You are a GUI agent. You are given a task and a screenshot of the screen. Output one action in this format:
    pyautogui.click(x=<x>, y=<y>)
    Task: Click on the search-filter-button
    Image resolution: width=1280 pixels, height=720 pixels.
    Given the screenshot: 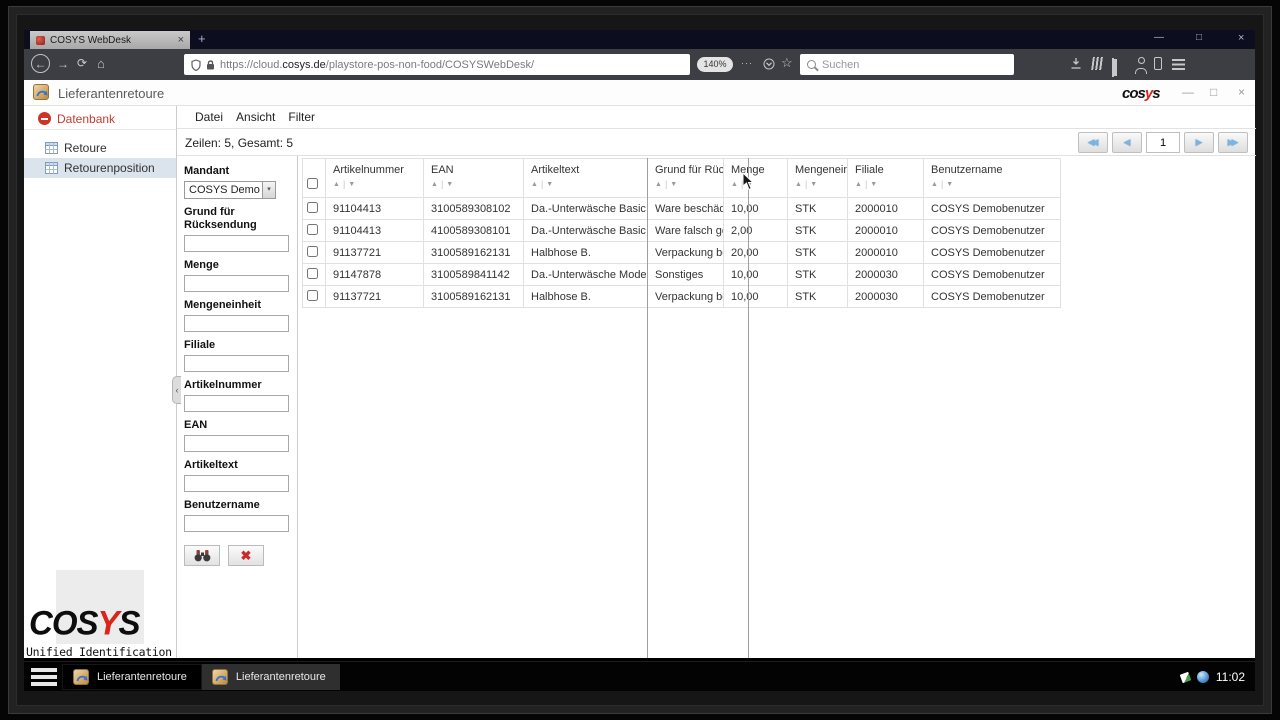 What is the action you would take?
    pyautogui.click(x=202, y=555)
    